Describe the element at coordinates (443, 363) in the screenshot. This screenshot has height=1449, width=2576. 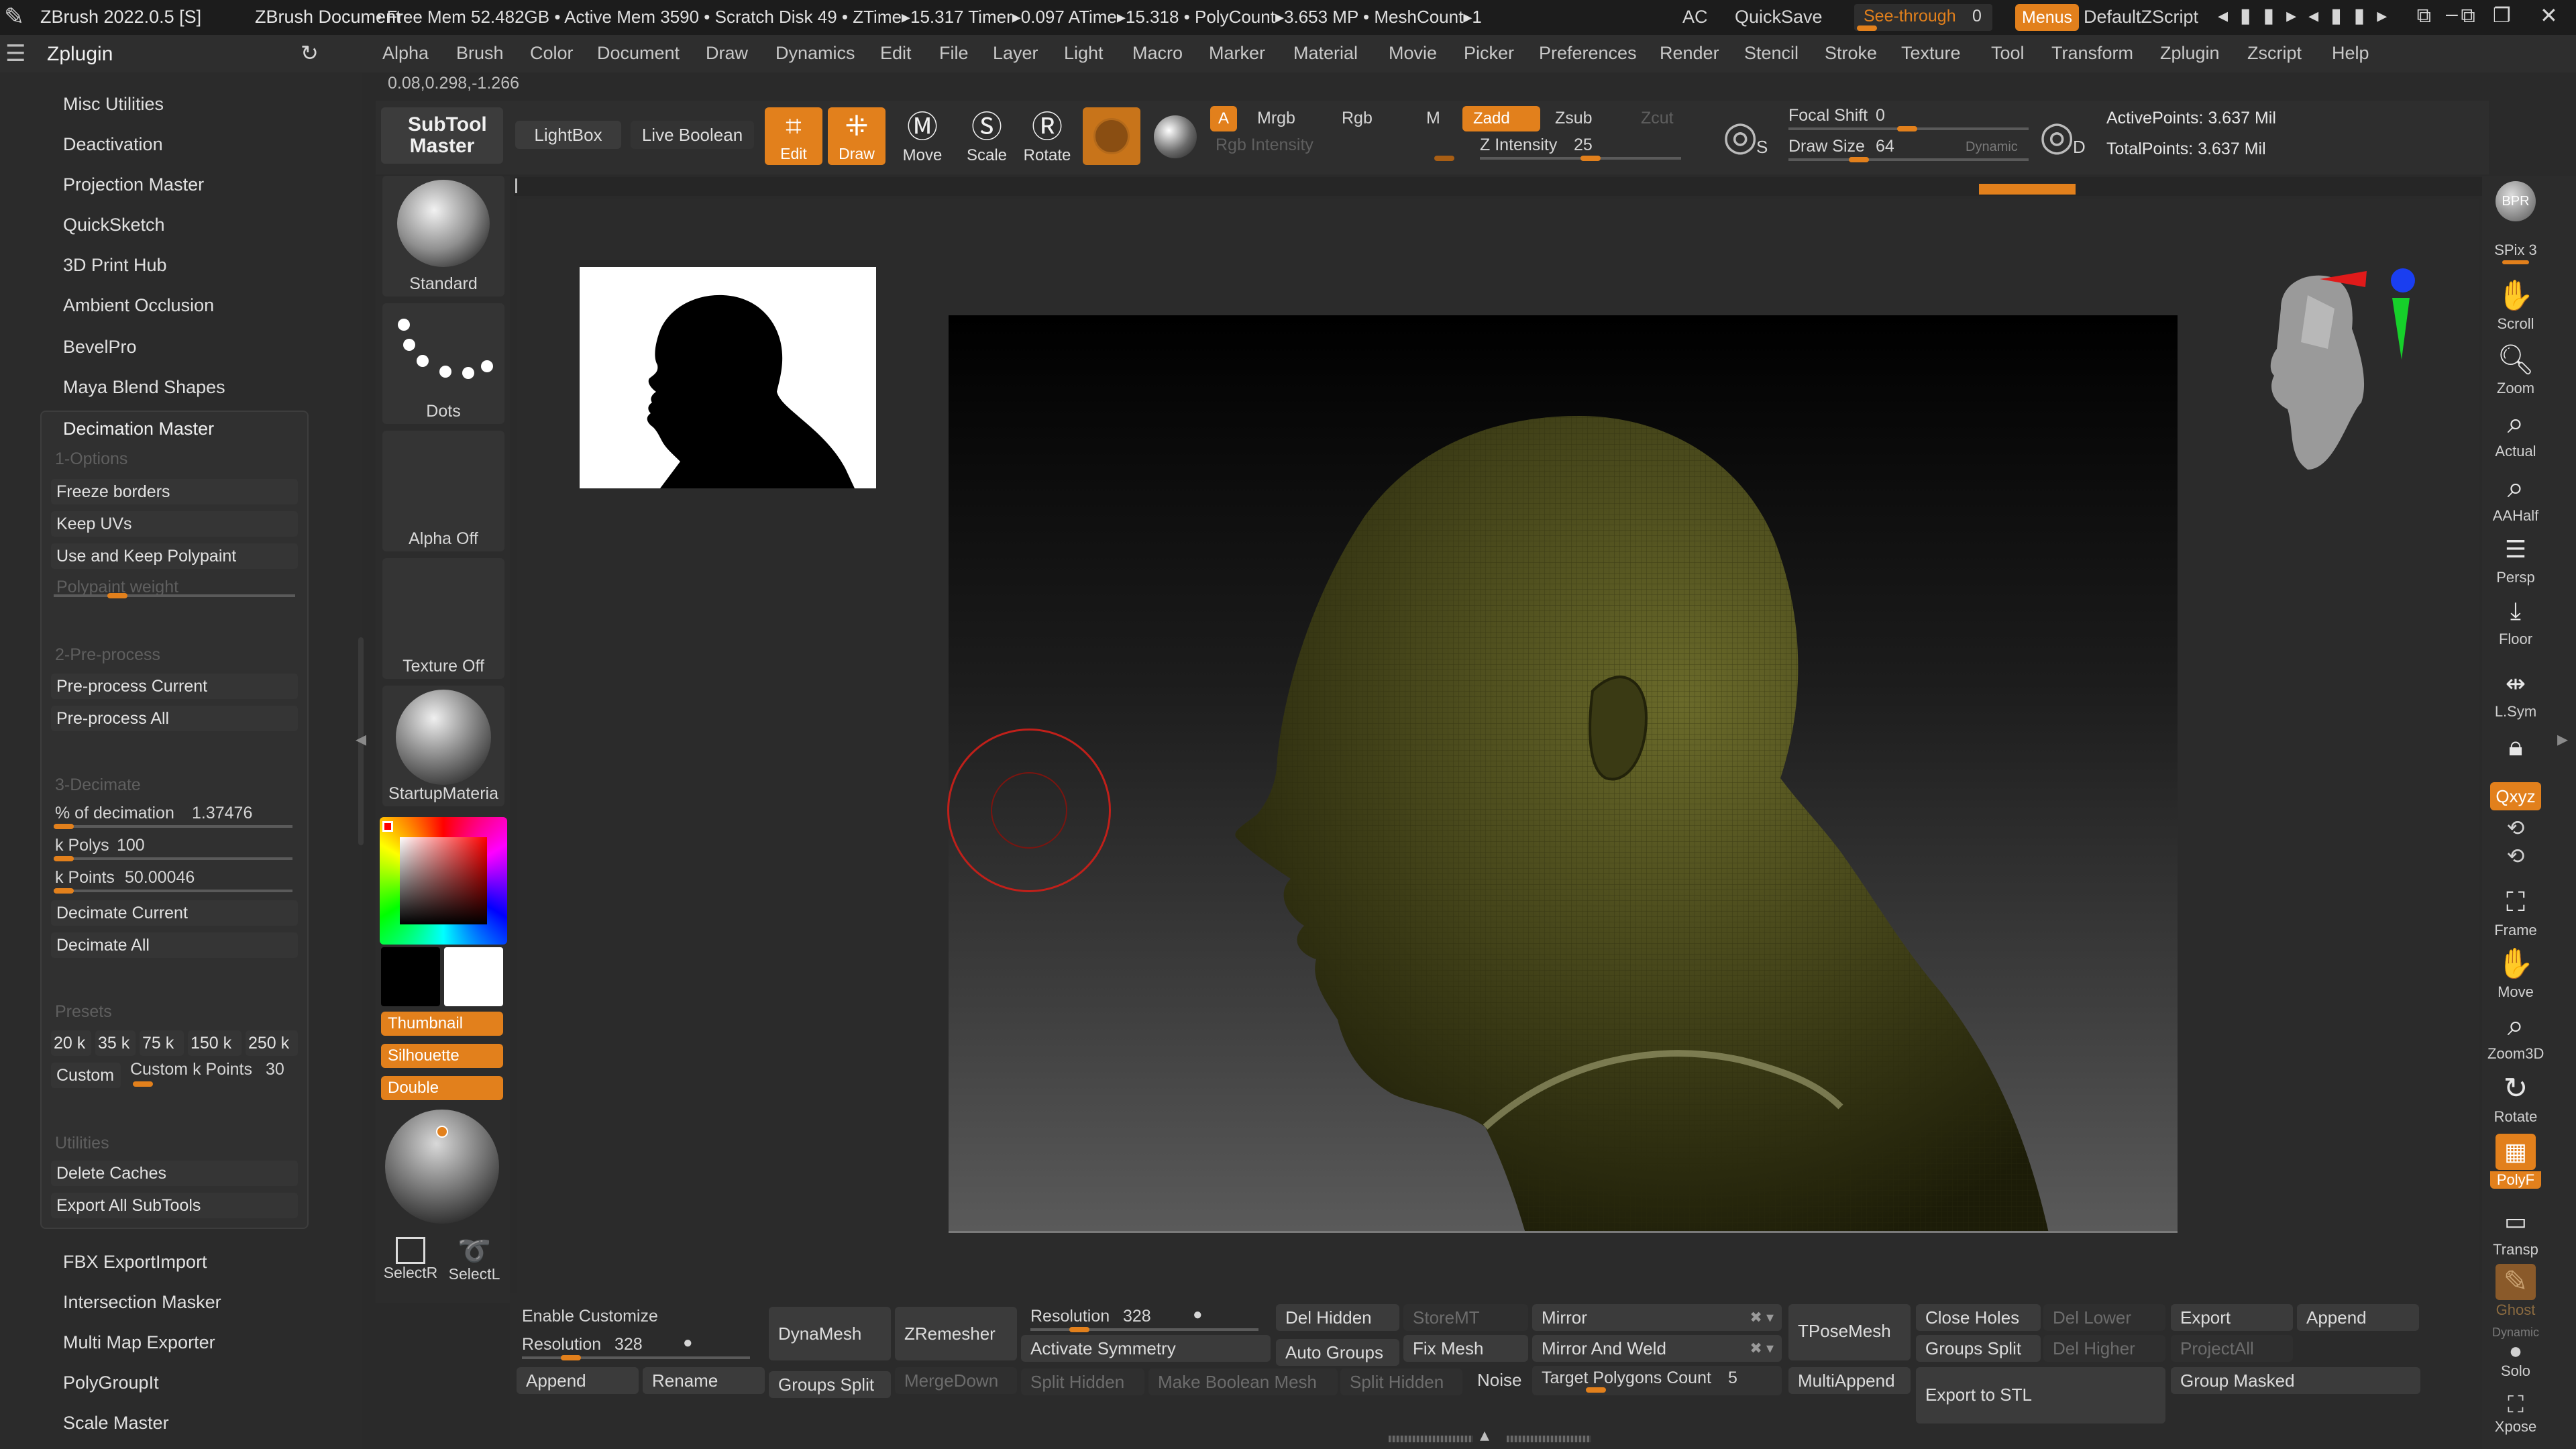
I see `stroke-dots-thumb: Dots` at that location.